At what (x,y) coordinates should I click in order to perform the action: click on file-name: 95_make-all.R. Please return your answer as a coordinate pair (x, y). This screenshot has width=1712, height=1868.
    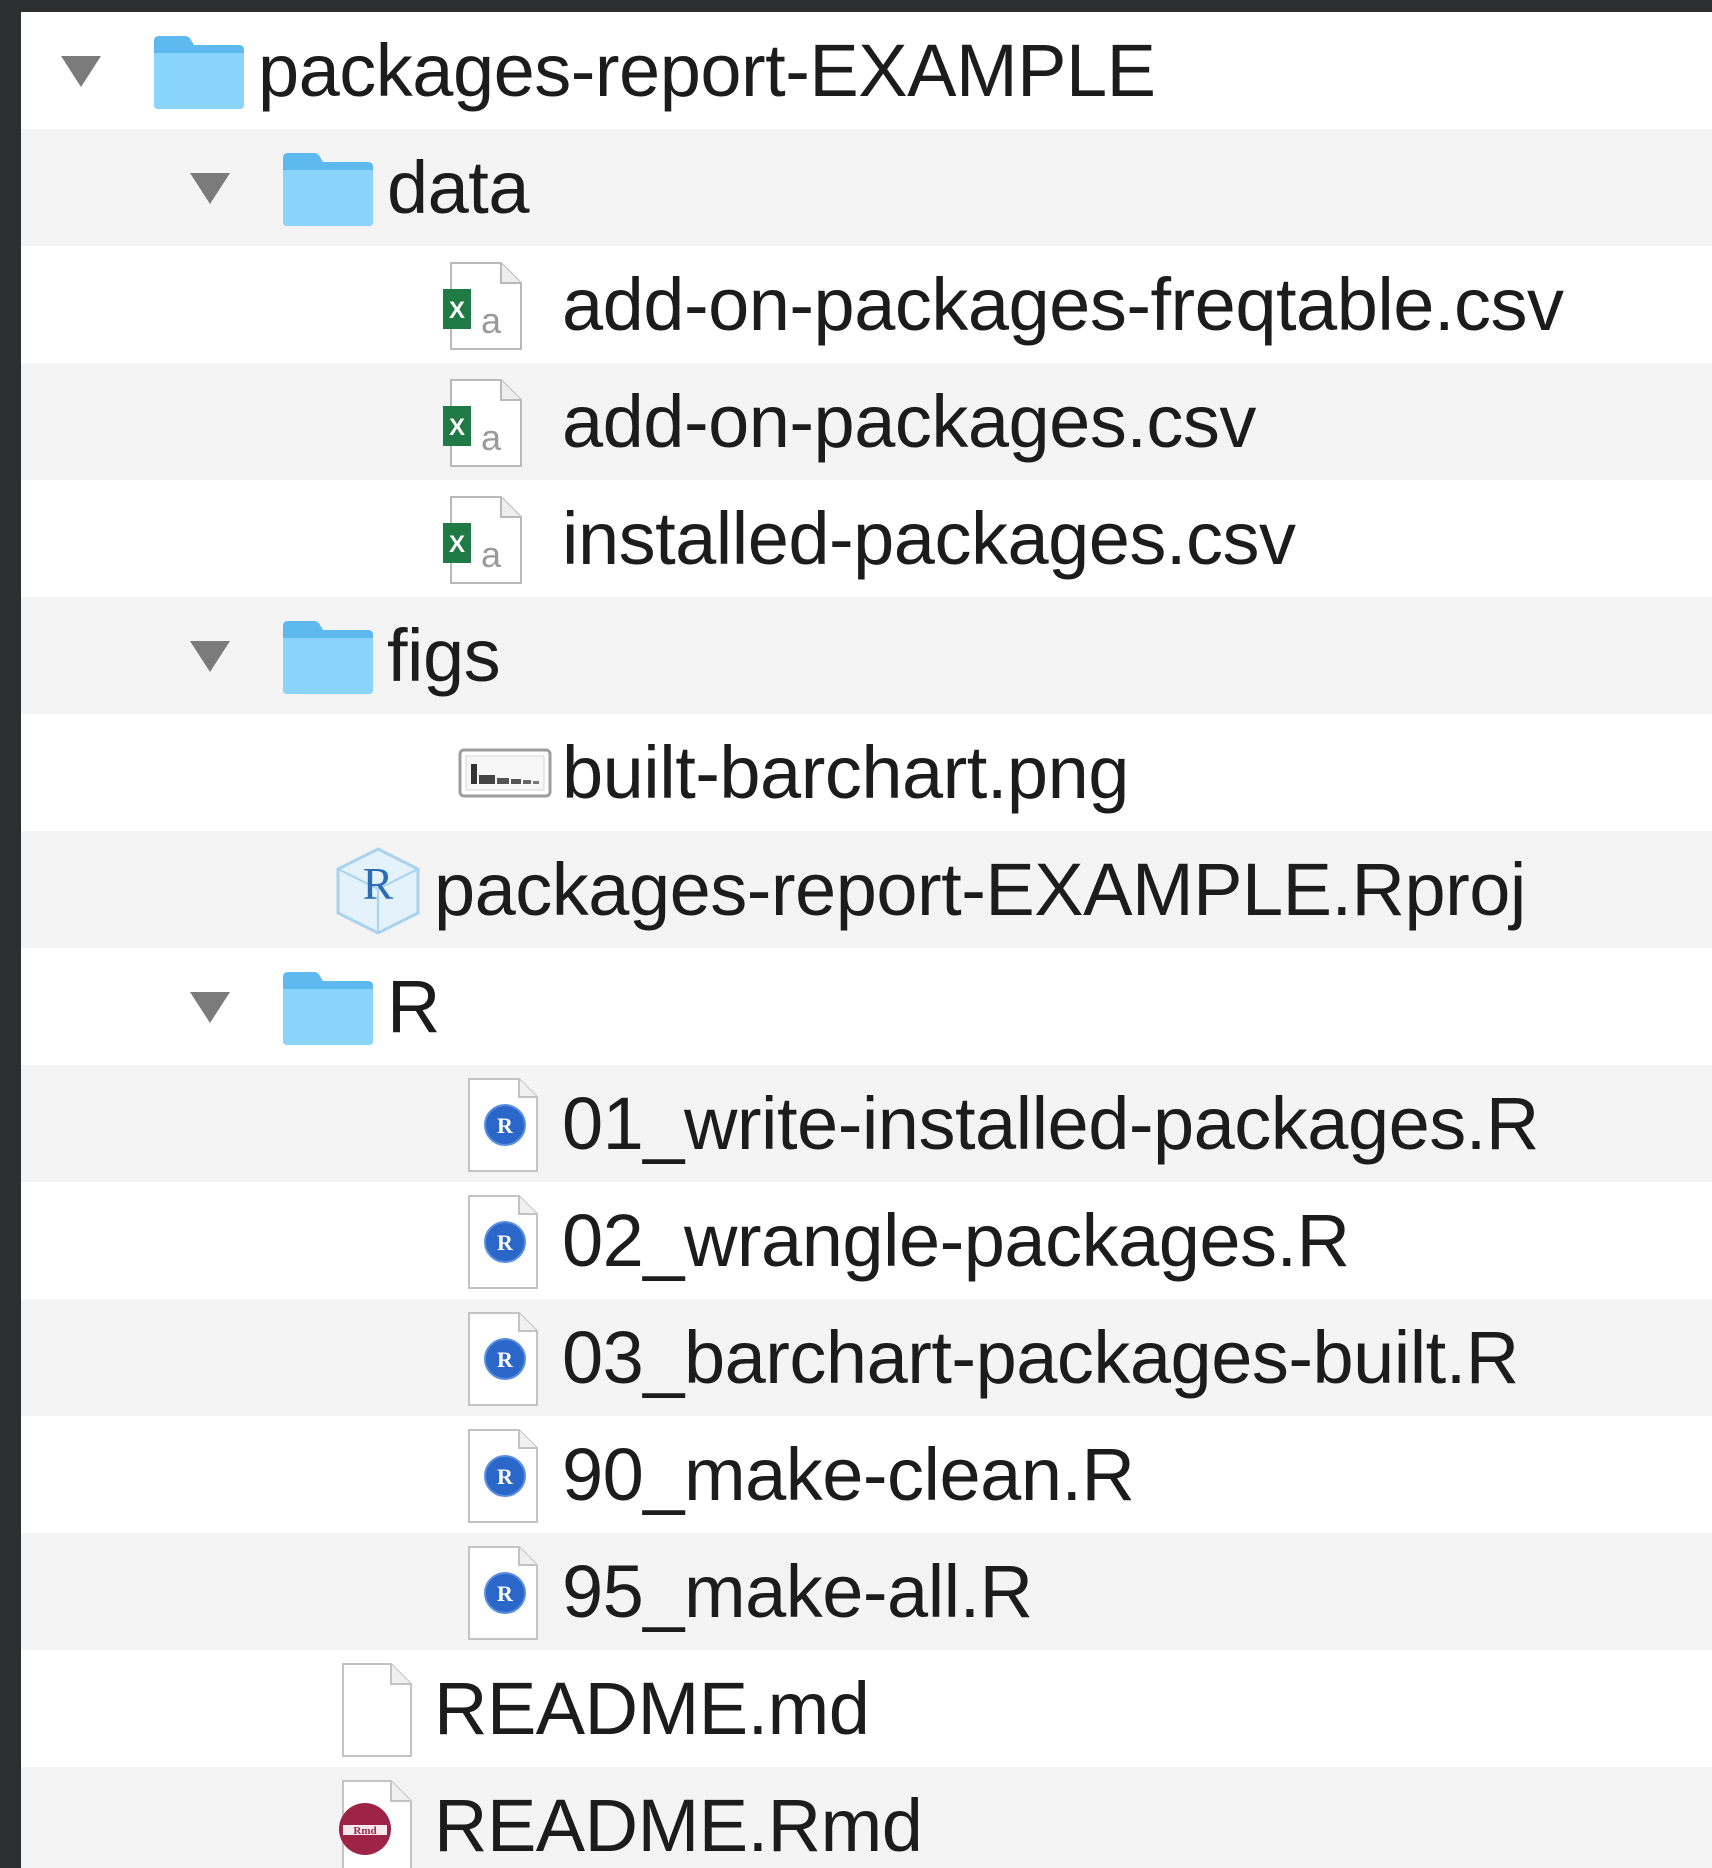
    Looking at the image, I should click on (797, 1591).